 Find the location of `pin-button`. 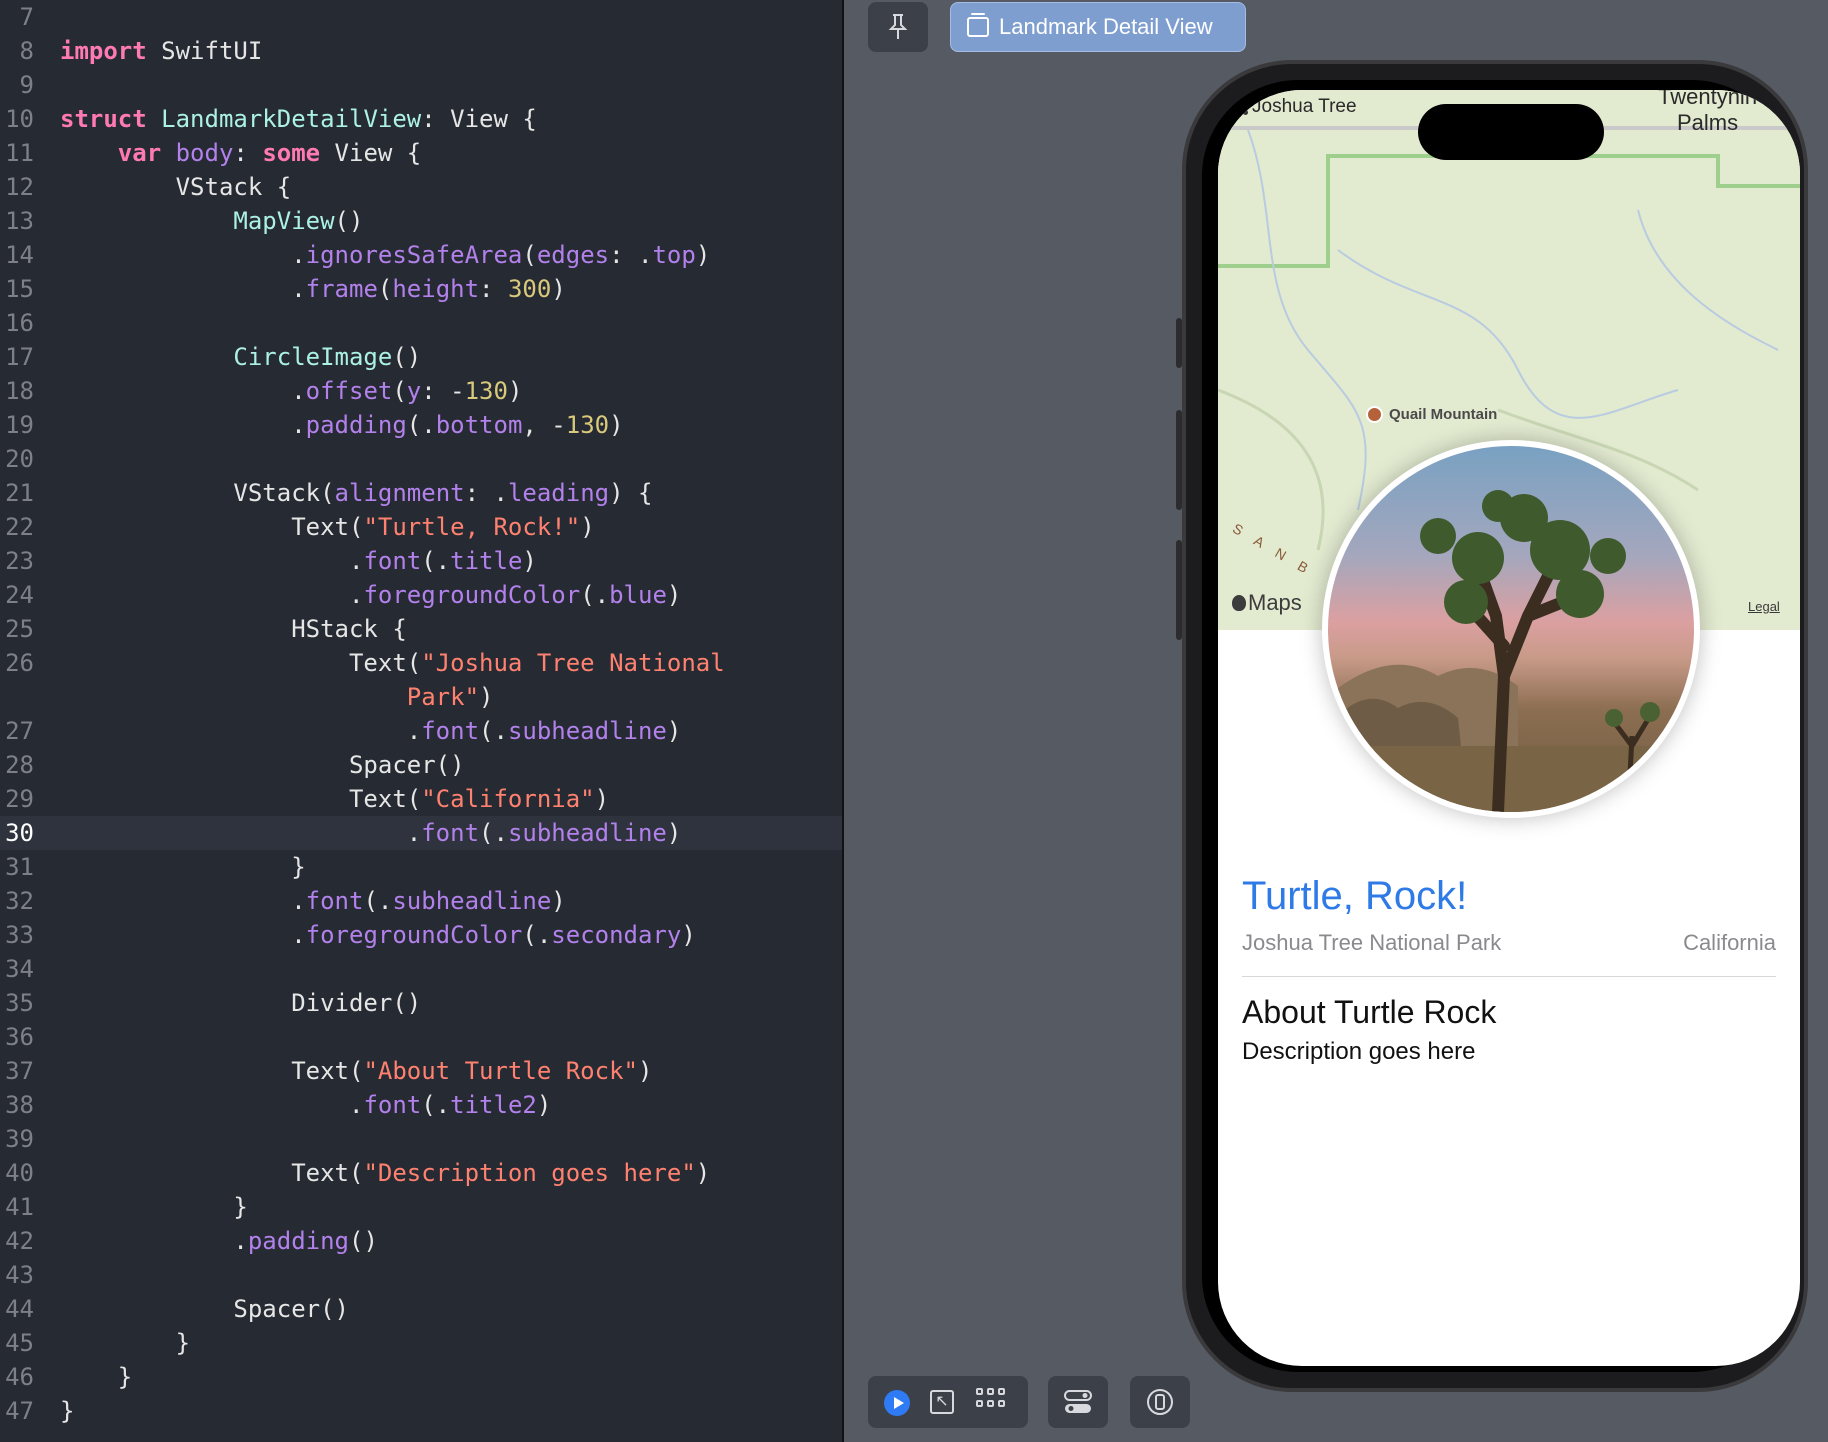

pin-button is located at coordinates (898, 27).